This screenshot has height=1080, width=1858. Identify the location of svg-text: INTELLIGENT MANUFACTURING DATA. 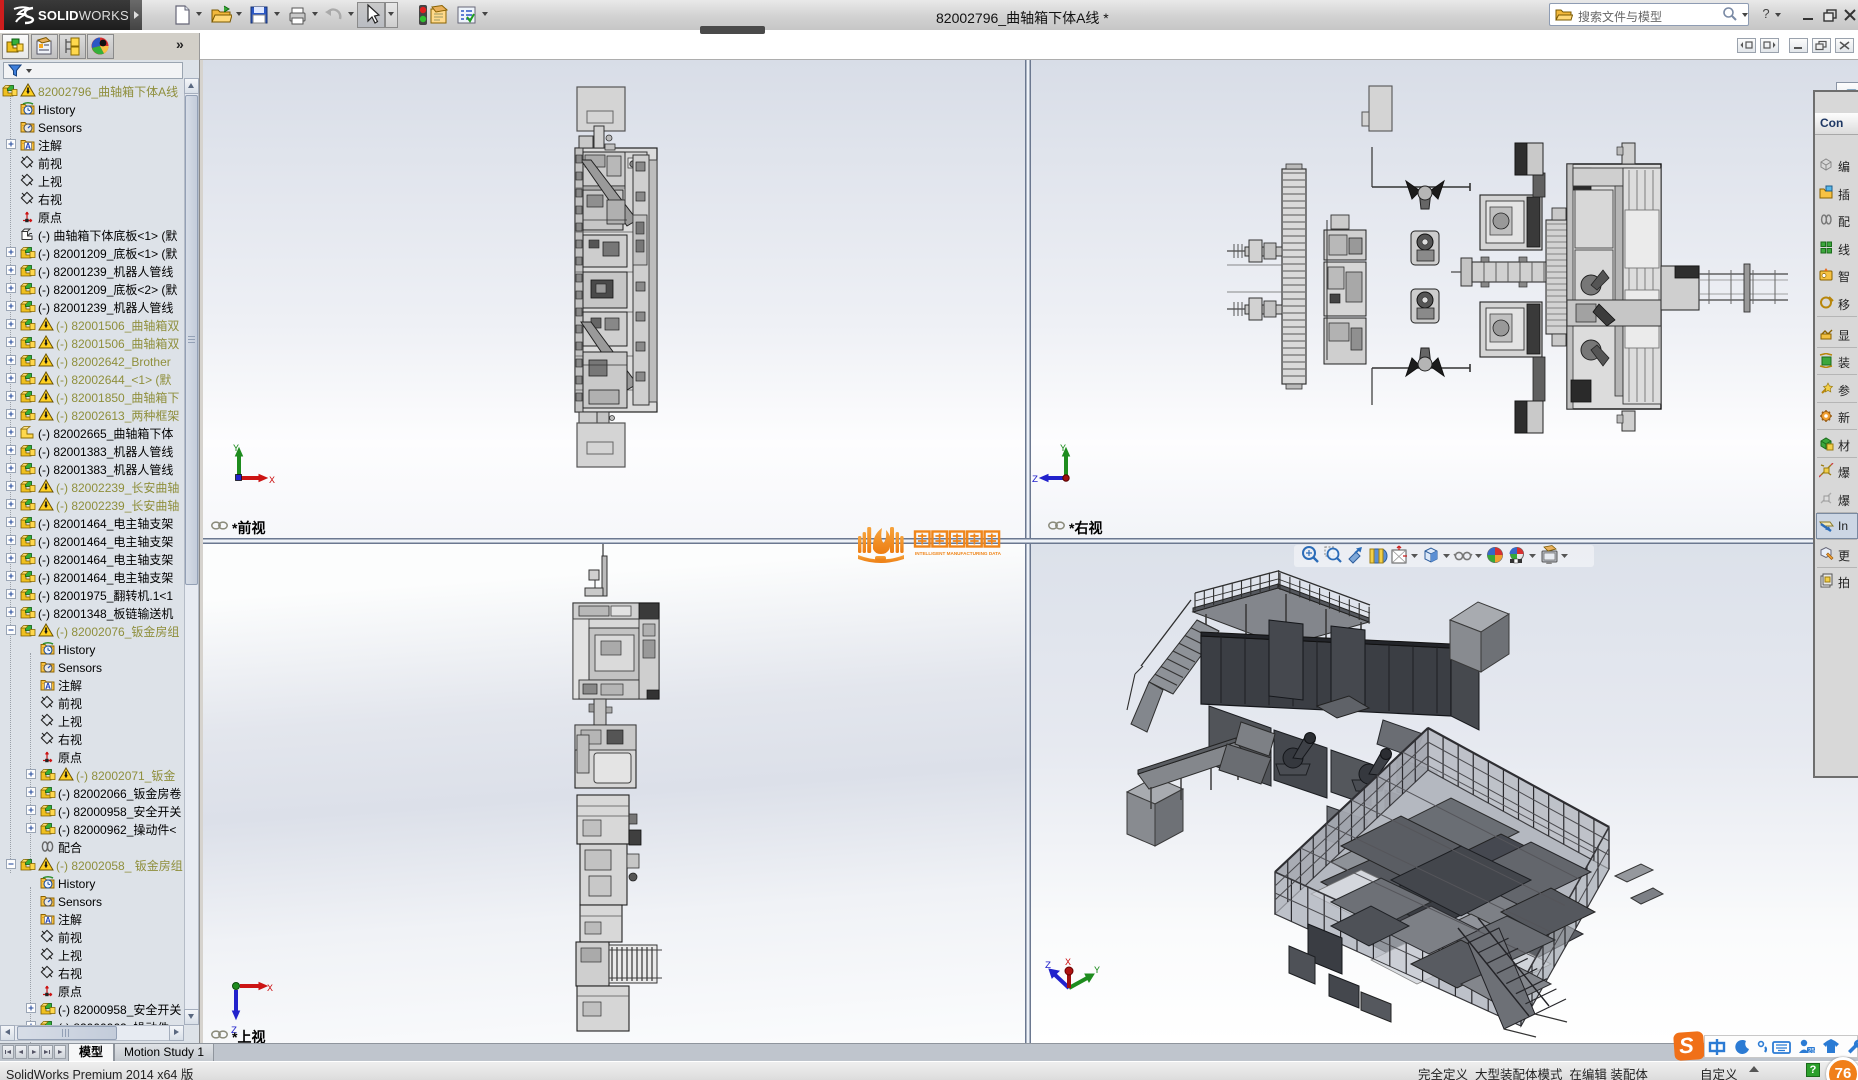
(958, 553).